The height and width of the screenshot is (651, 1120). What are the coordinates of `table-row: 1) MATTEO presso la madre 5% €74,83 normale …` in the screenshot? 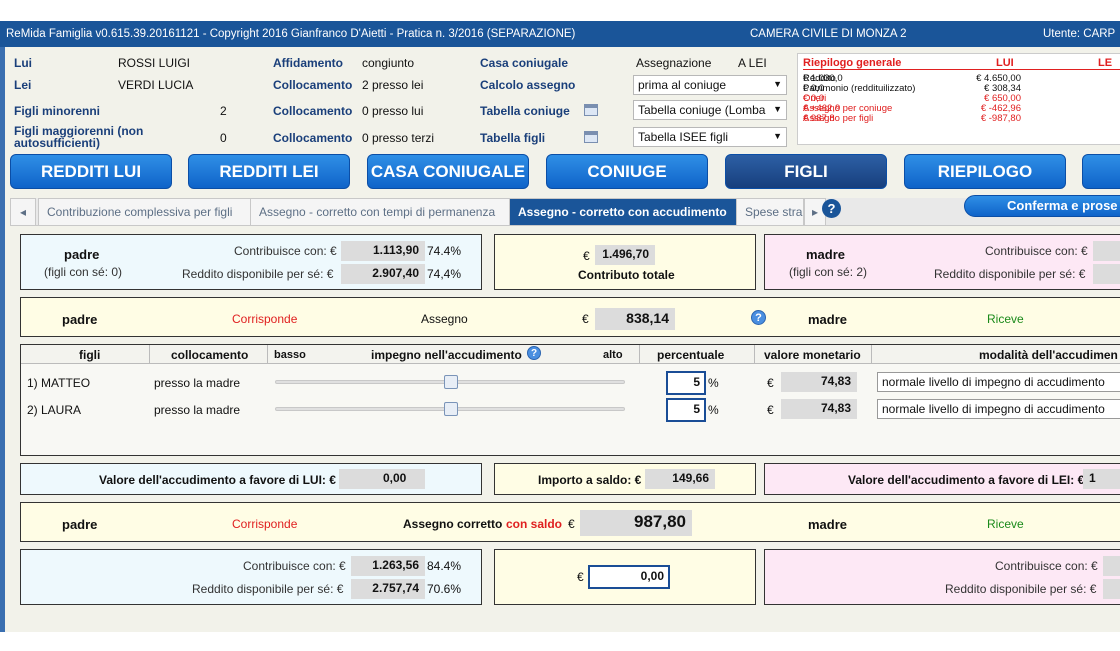 It's located at (570, 384).